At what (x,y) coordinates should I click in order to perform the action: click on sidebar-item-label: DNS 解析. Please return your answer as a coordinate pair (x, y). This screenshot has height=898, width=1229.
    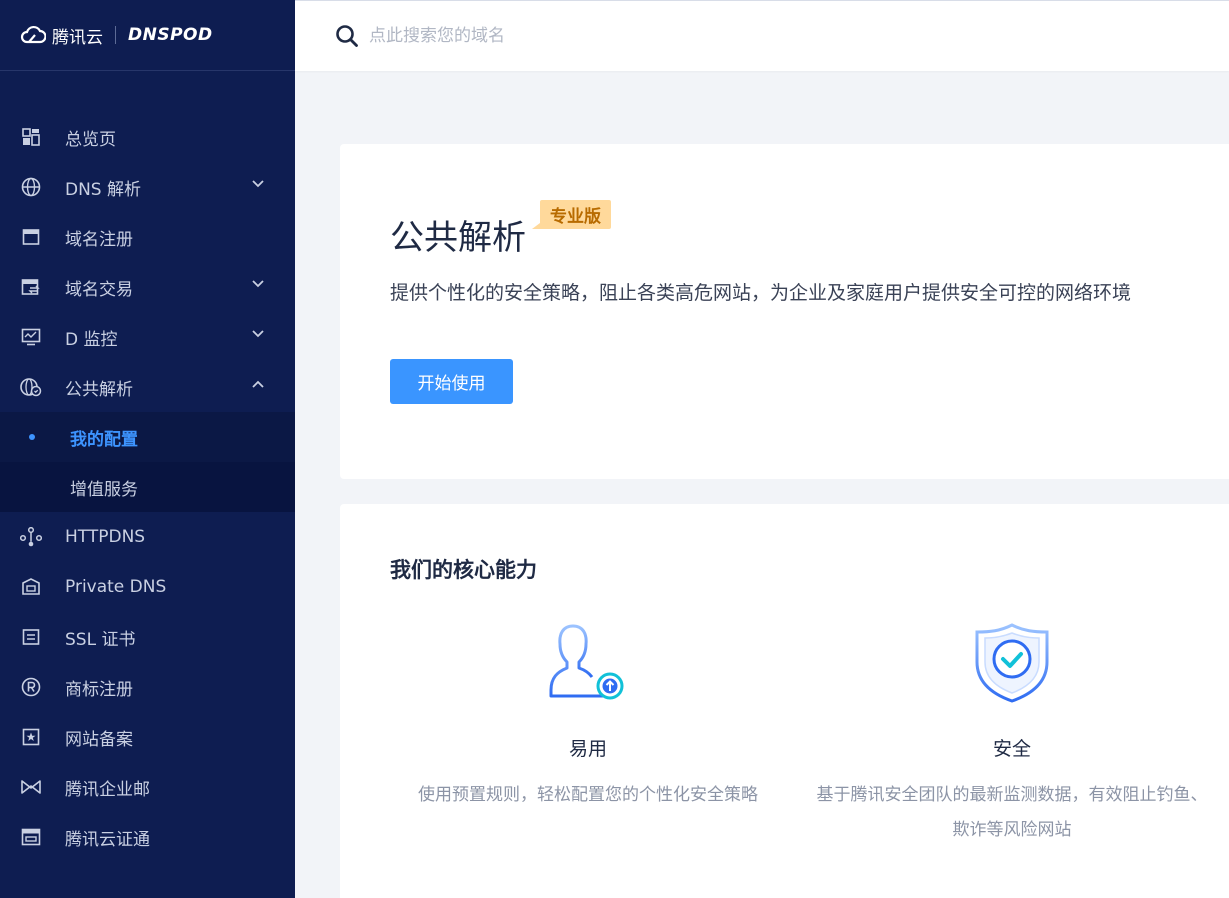
    Looking at the image, I should click on (103, 189).